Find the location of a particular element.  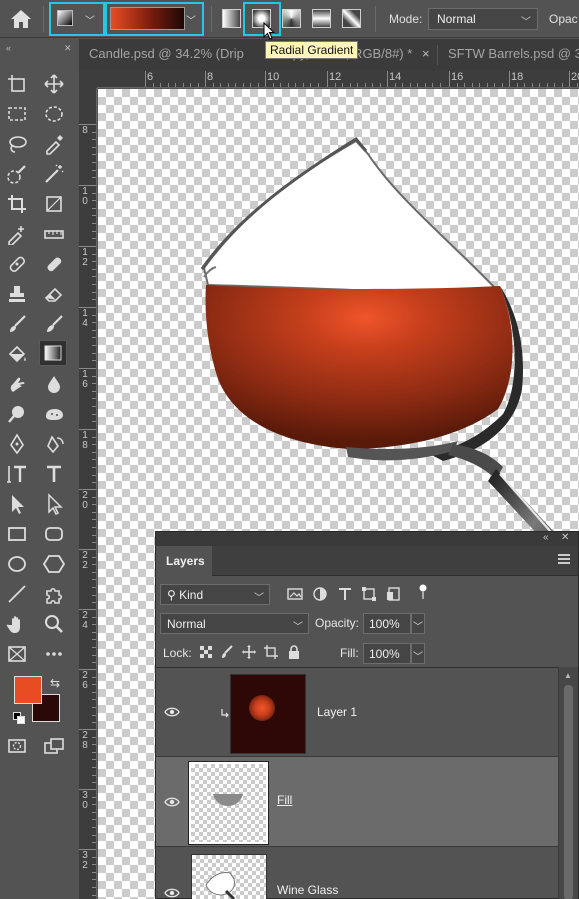

move-artboard-tool is located at coordinates (17, 84).